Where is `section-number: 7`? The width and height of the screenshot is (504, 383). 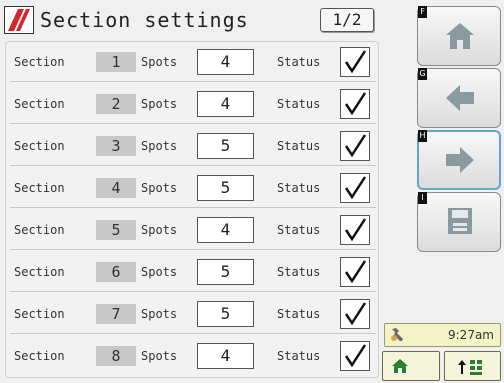
section-number: 7 is located at coordinates (116, 314).